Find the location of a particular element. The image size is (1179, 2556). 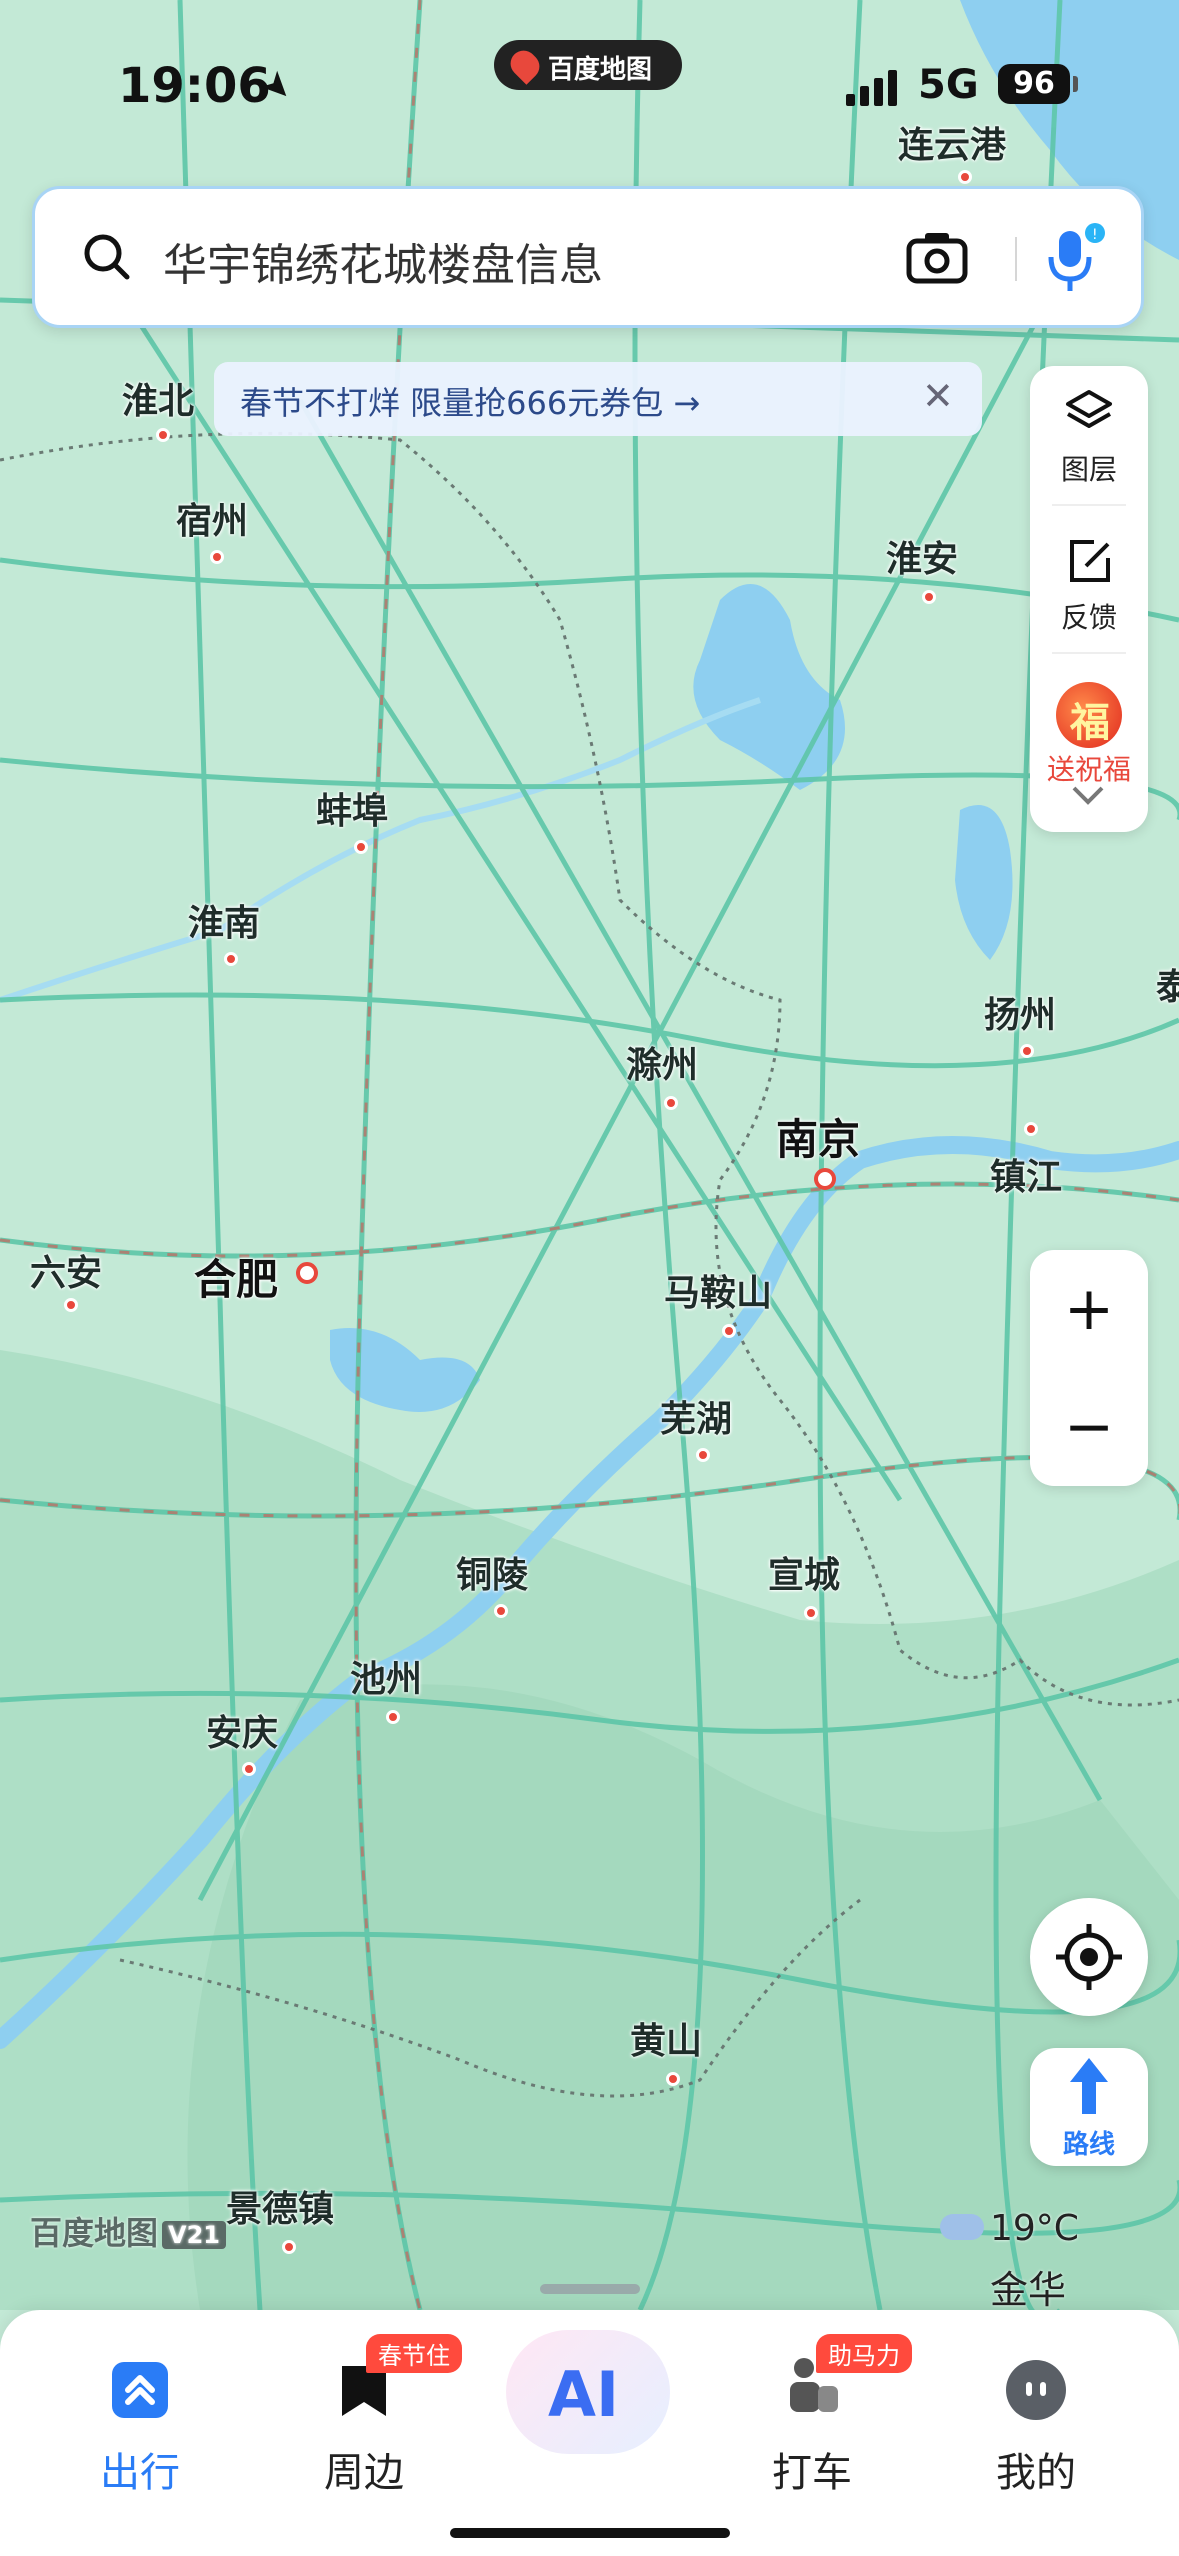

map-brand: 百度地图 V21 is located at coordinates (128, 2231).